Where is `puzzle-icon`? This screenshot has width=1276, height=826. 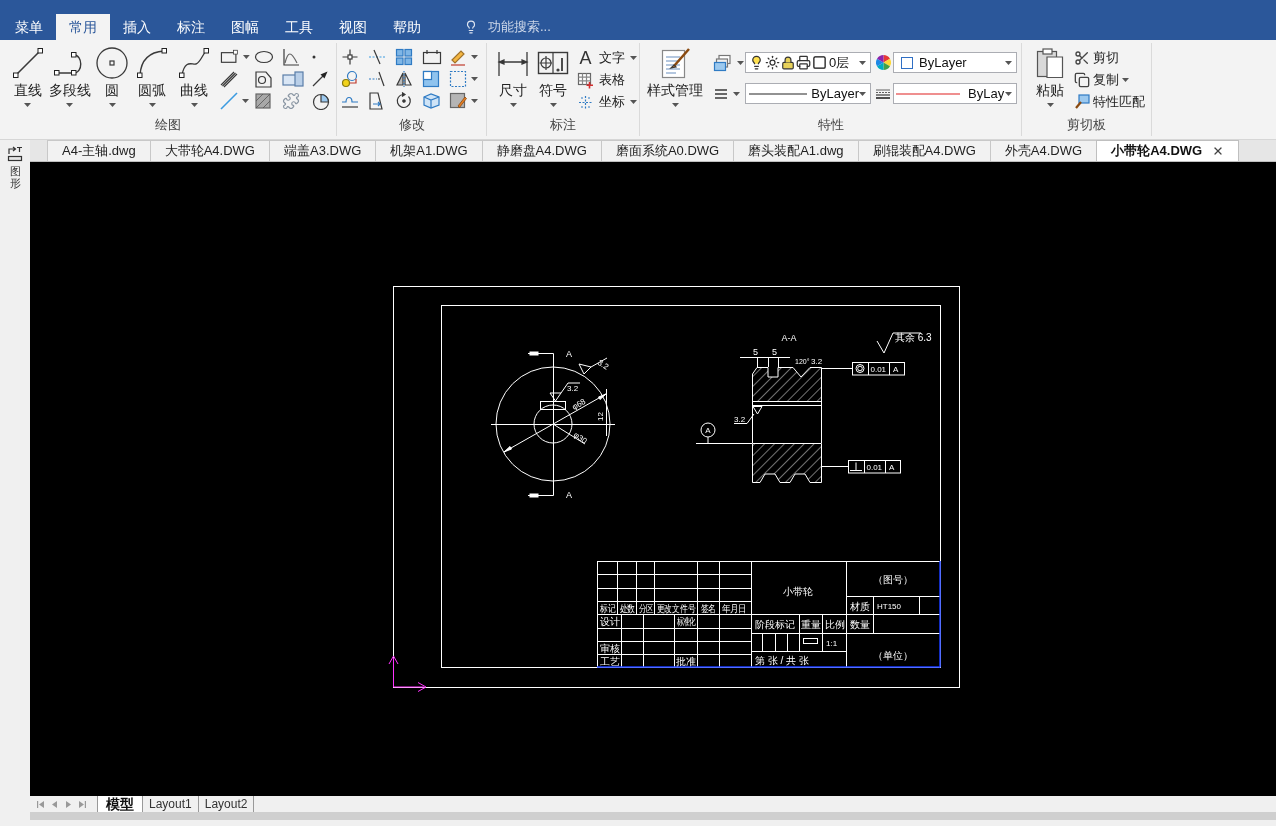 puzzle-icon is located at coordinates (291, 101).